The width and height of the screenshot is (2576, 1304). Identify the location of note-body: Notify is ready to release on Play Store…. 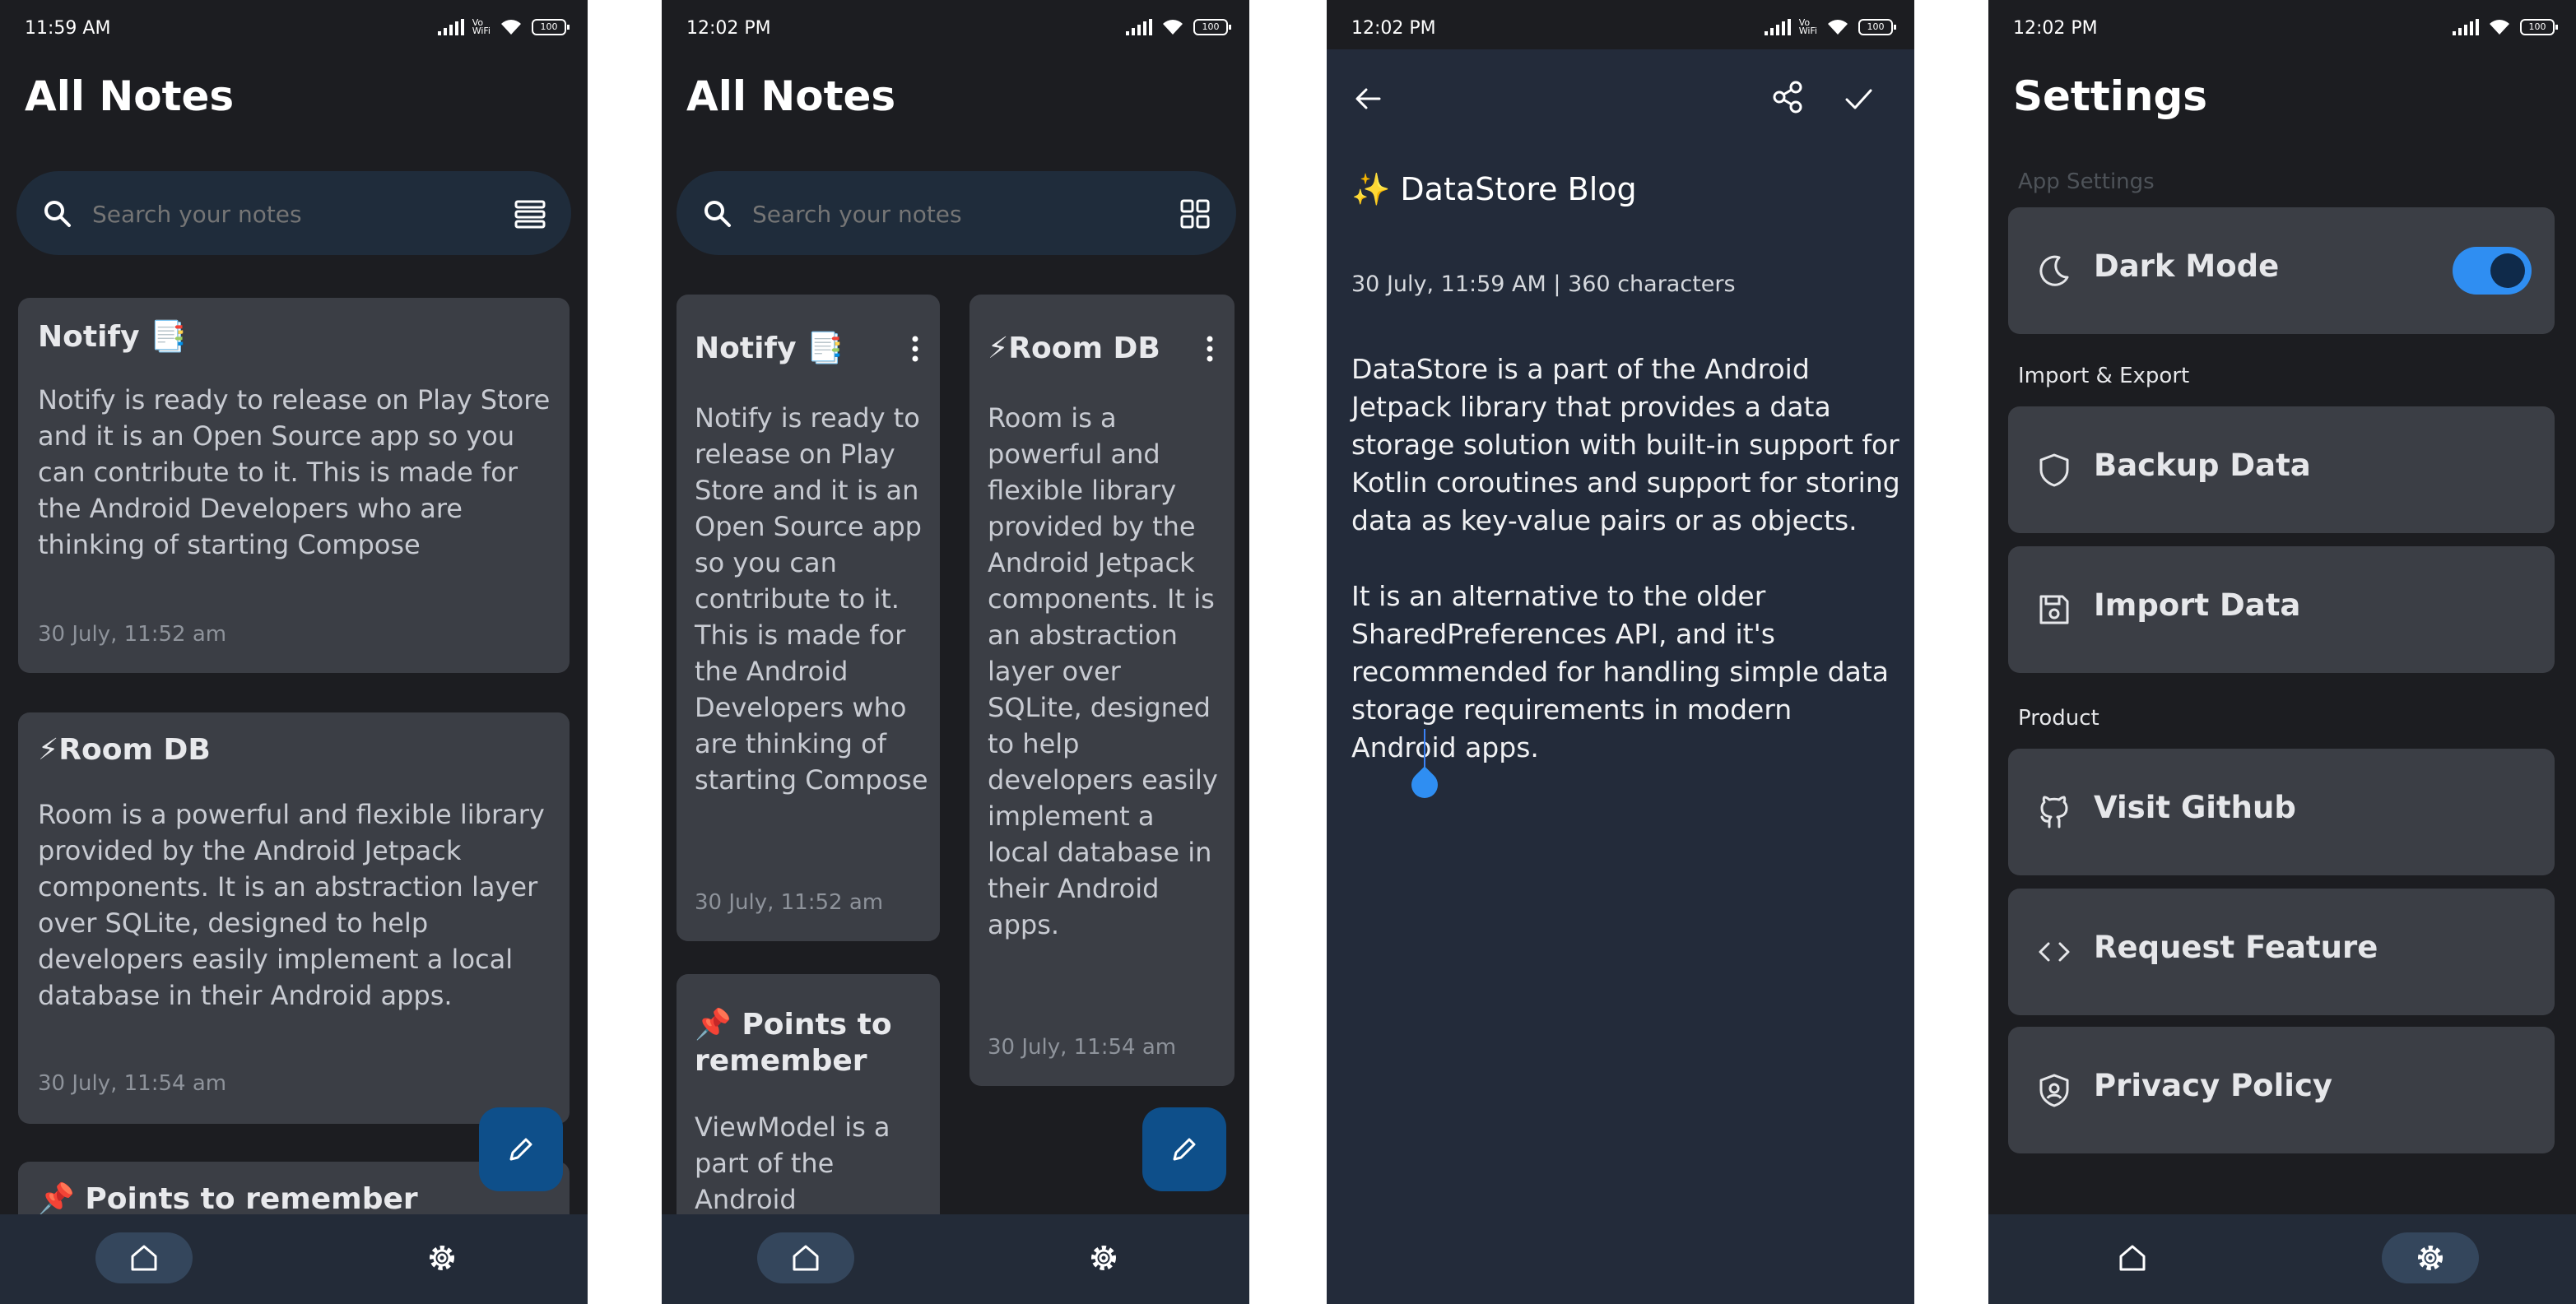
(294, 472).